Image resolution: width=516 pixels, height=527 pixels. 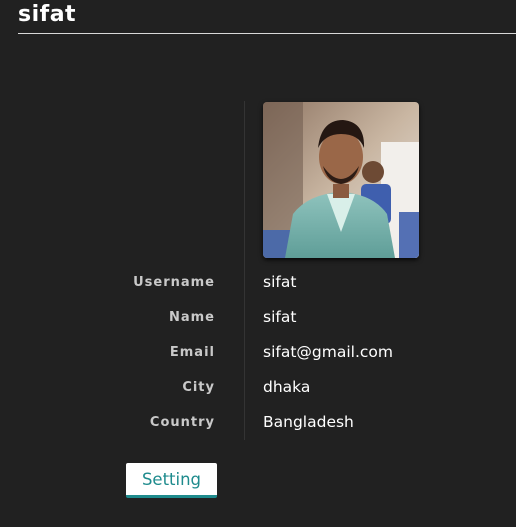 What do you see at coordinates (174, 282) in the screenshot?
I see `username-label: Username` at bounding box center [174, 282].